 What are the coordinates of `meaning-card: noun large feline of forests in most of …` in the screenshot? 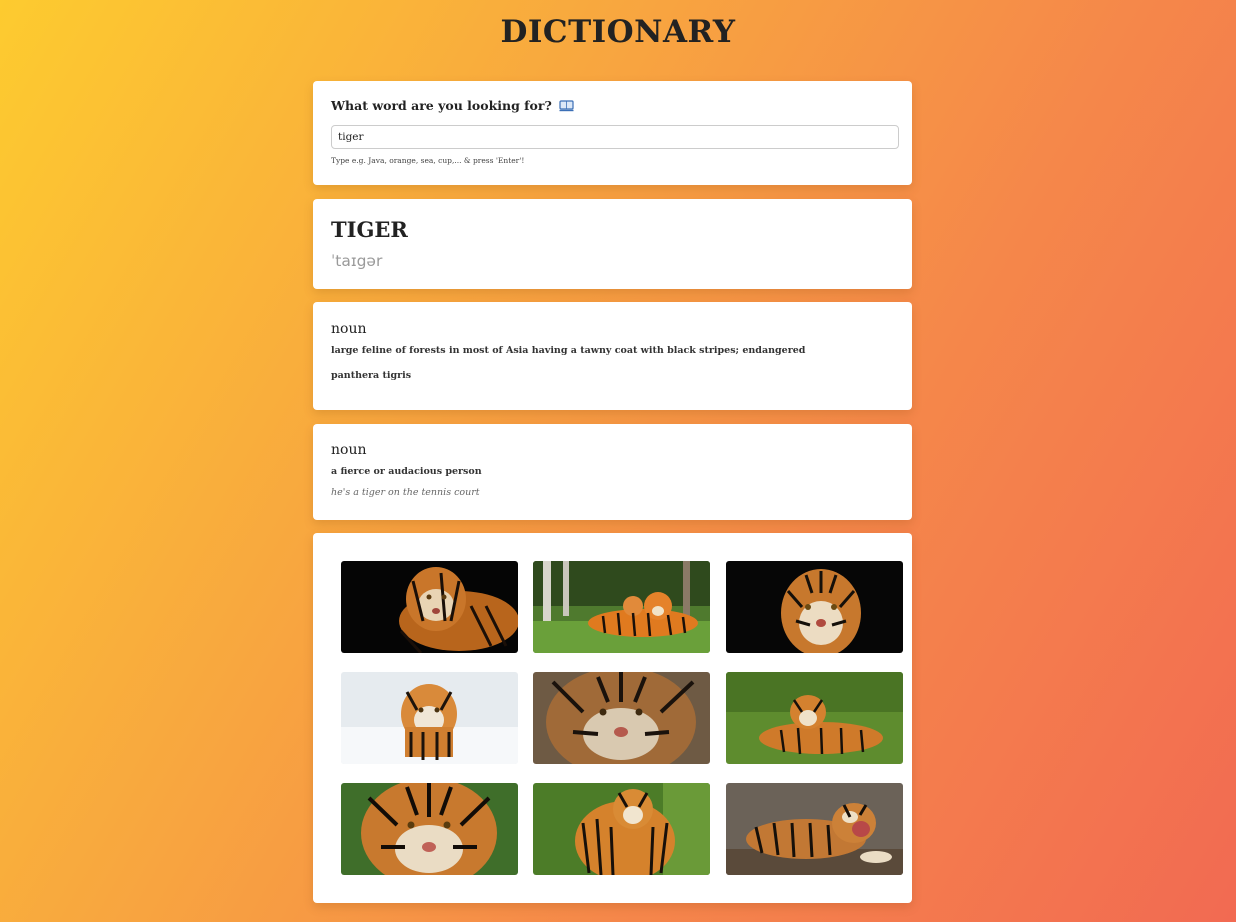 It's located at (612, 356).